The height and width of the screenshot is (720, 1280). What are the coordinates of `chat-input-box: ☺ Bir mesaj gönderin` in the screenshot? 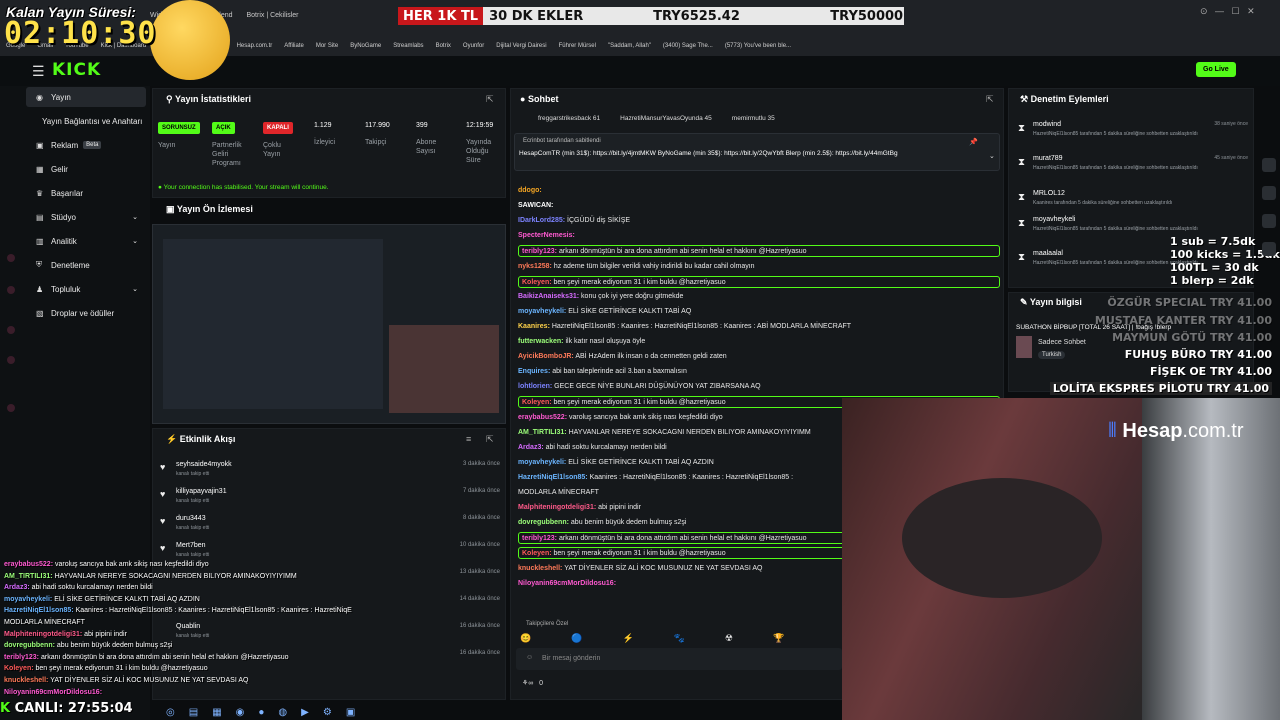 It's located at (679, 659).